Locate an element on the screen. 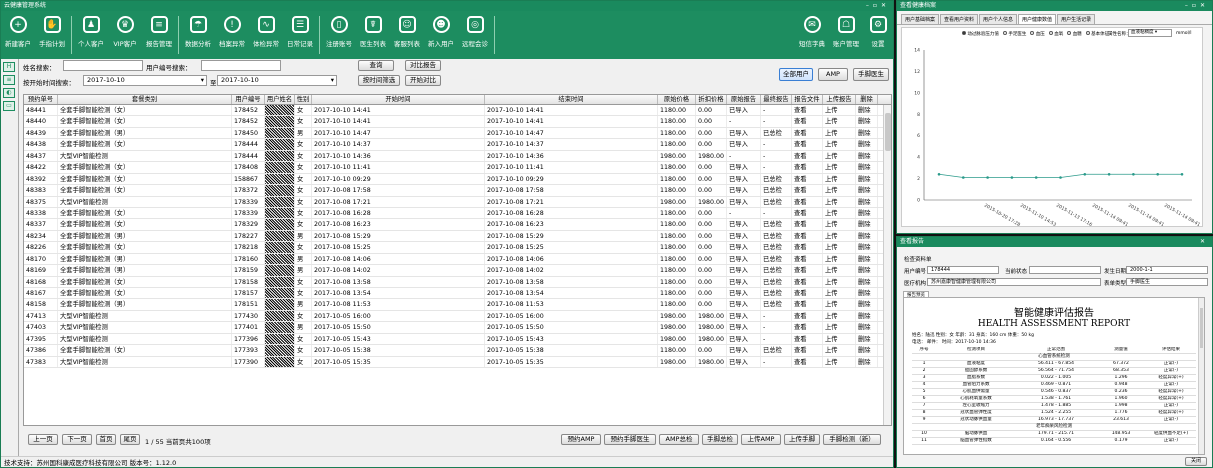  column-header: 结束时间 is located at coordinates (571, 99).